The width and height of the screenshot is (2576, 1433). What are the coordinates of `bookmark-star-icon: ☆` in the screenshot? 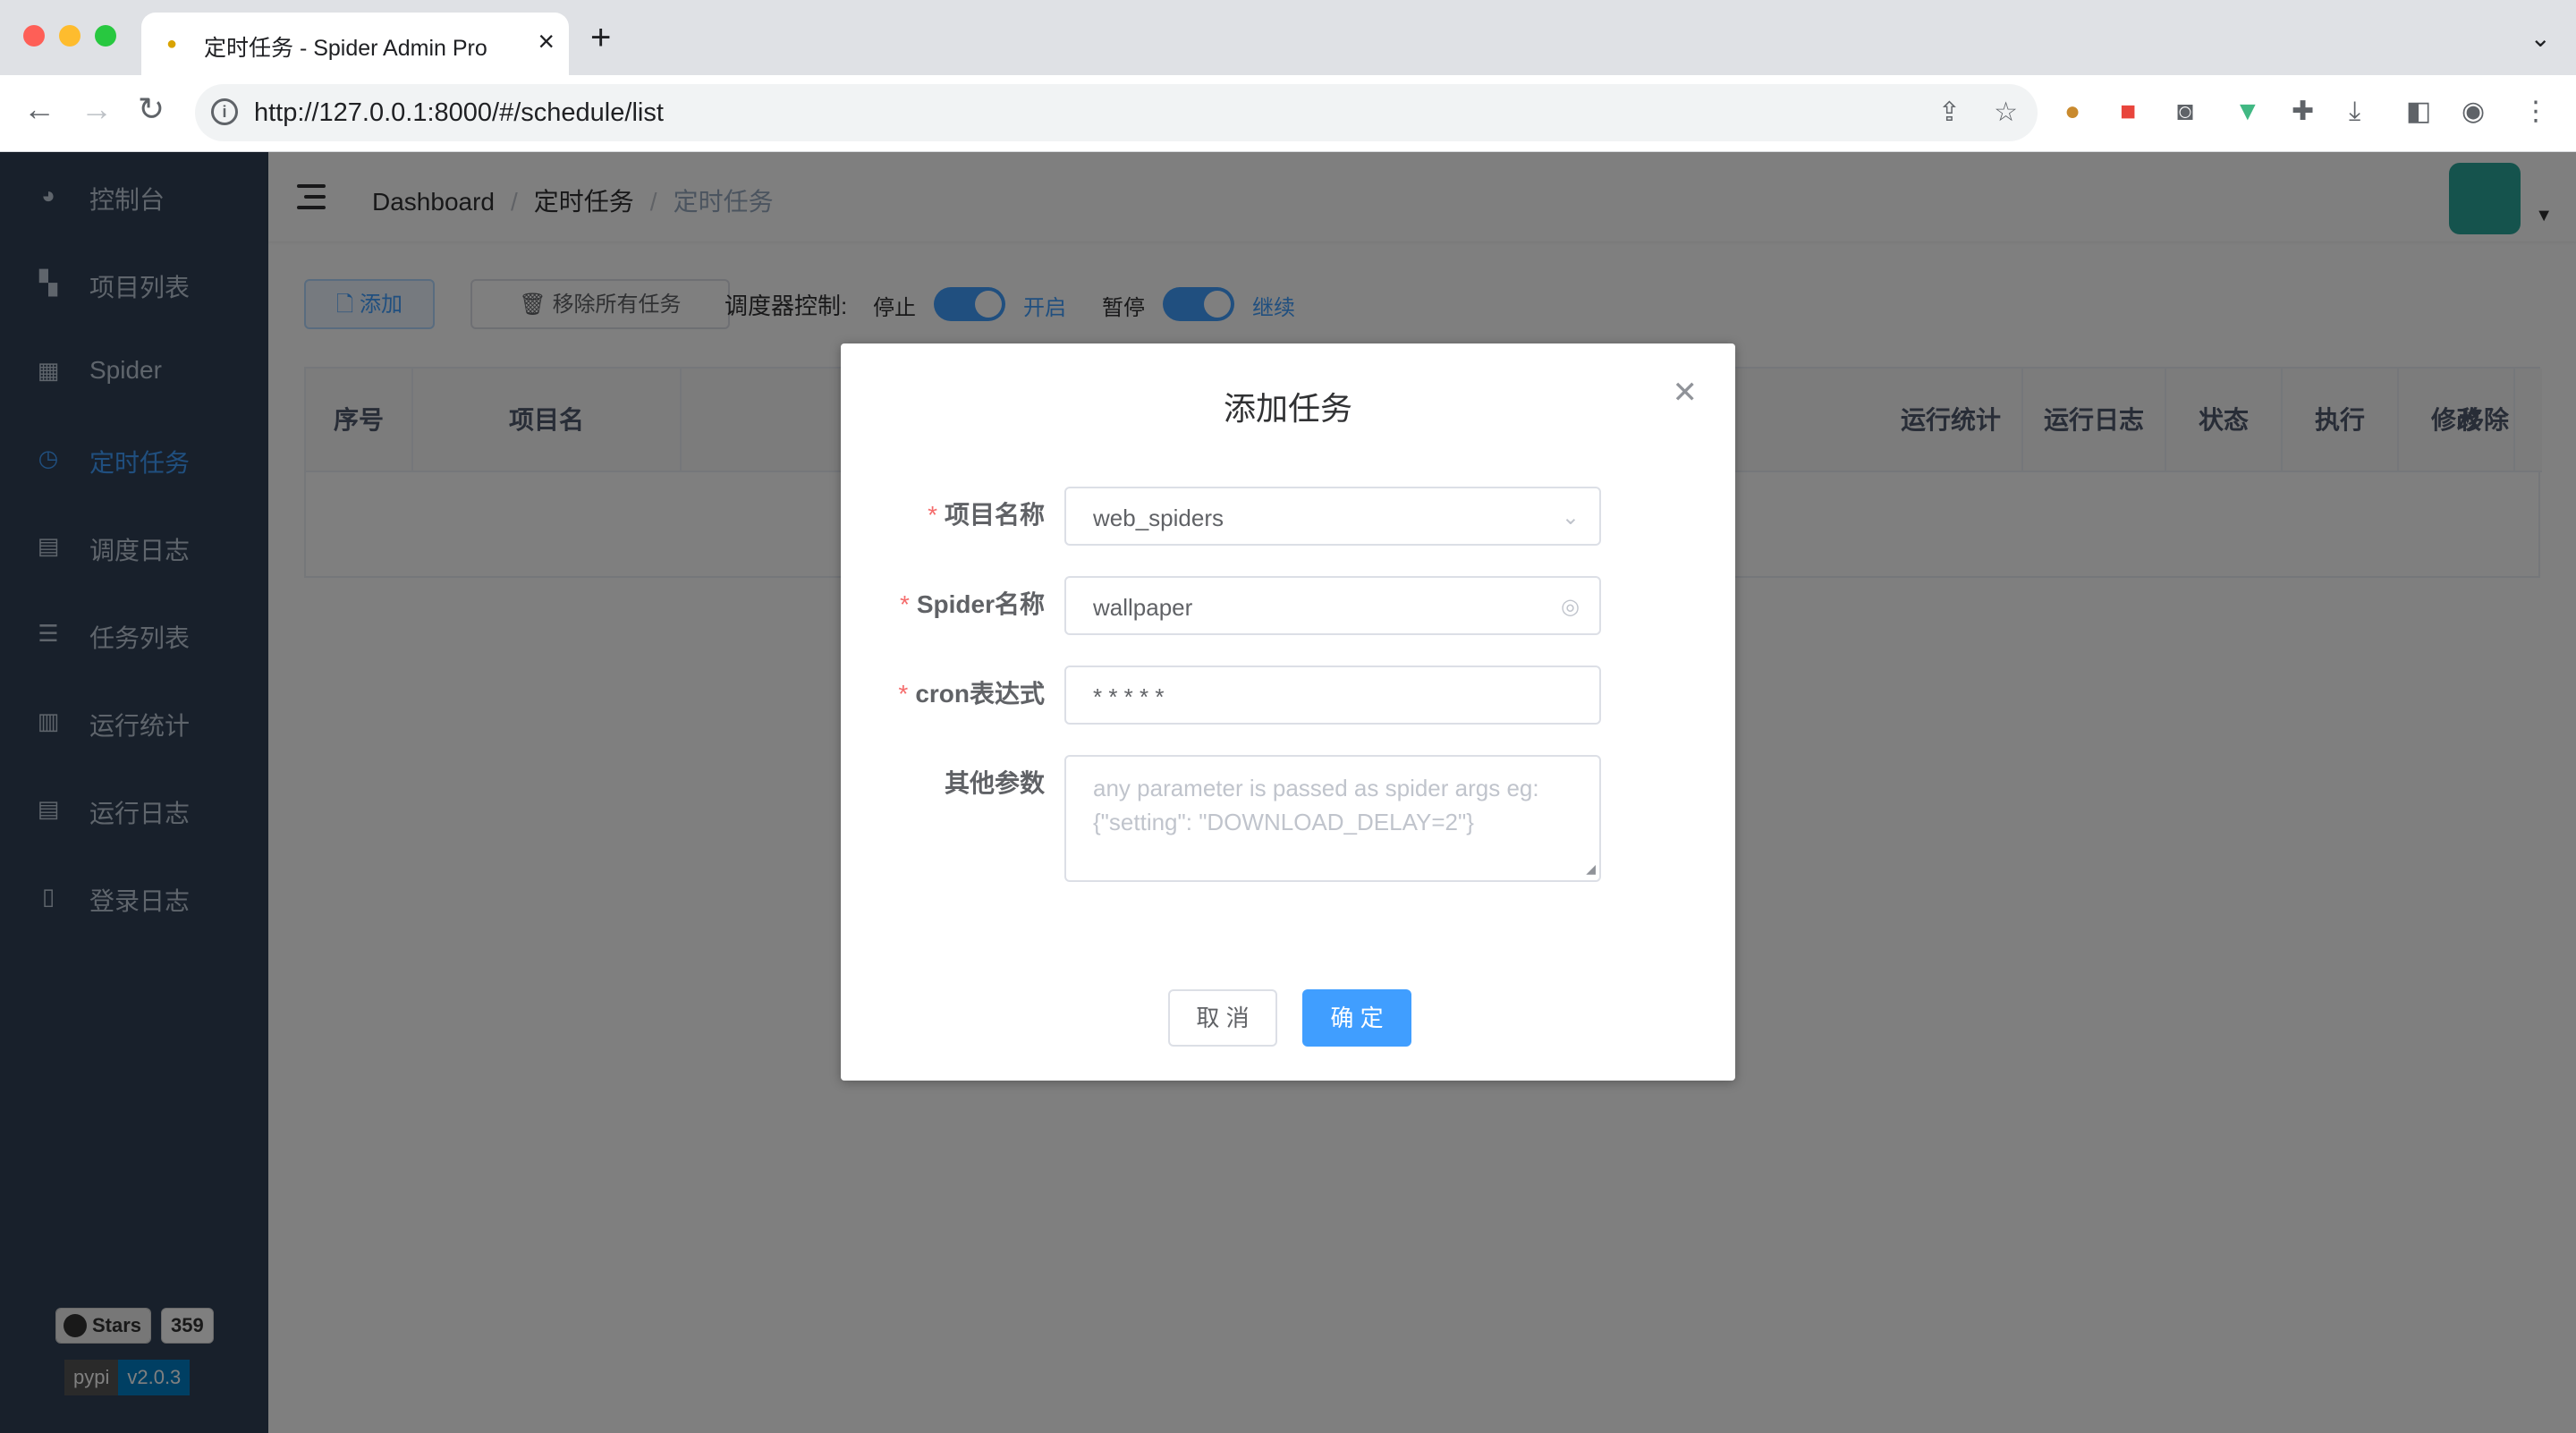 It's located at (2006, 112).